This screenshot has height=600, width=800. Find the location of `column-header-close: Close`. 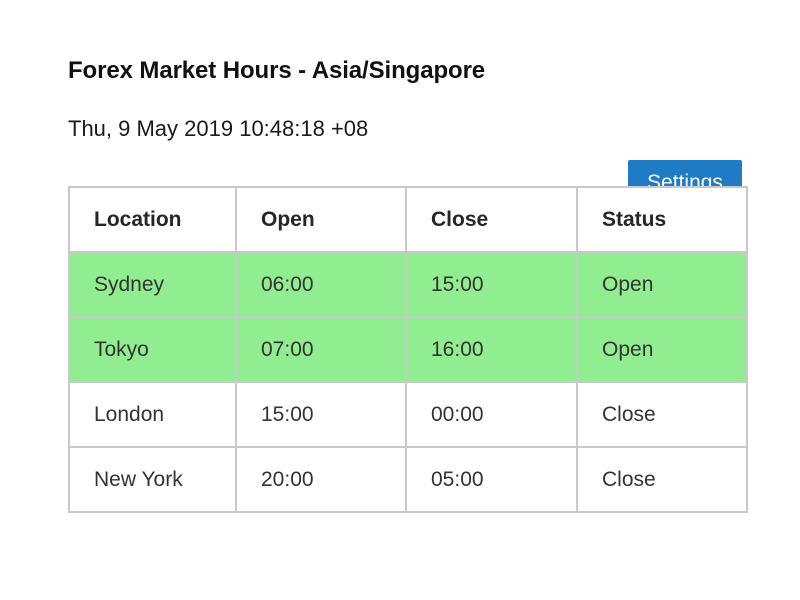

column-header-close: Close is located at coordinates (491, 219).